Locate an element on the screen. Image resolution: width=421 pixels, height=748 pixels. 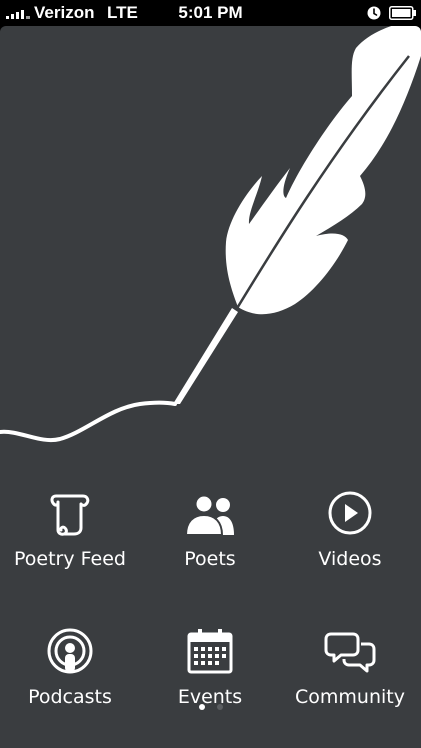
page-indicator is located at coordinates (210, 707).